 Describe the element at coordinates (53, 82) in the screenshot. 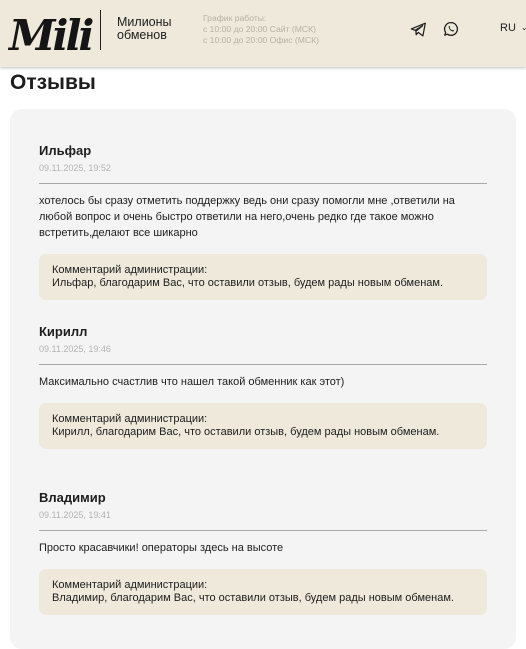

I see `page-title: Отзывы` at that location.